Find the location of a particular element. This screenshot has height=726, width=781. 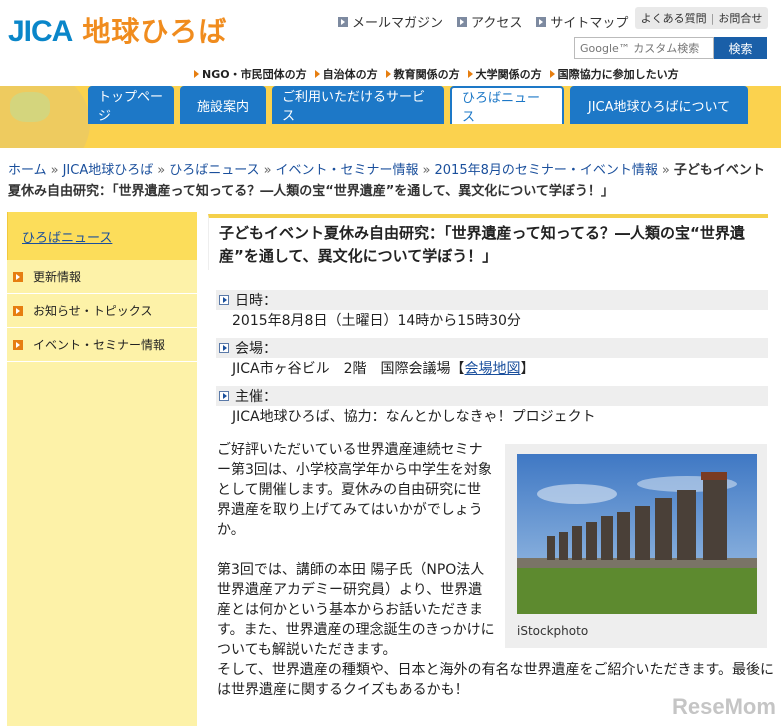

audience-participate: 国際協力に参加したい方 is located at coordinates (614, 74).